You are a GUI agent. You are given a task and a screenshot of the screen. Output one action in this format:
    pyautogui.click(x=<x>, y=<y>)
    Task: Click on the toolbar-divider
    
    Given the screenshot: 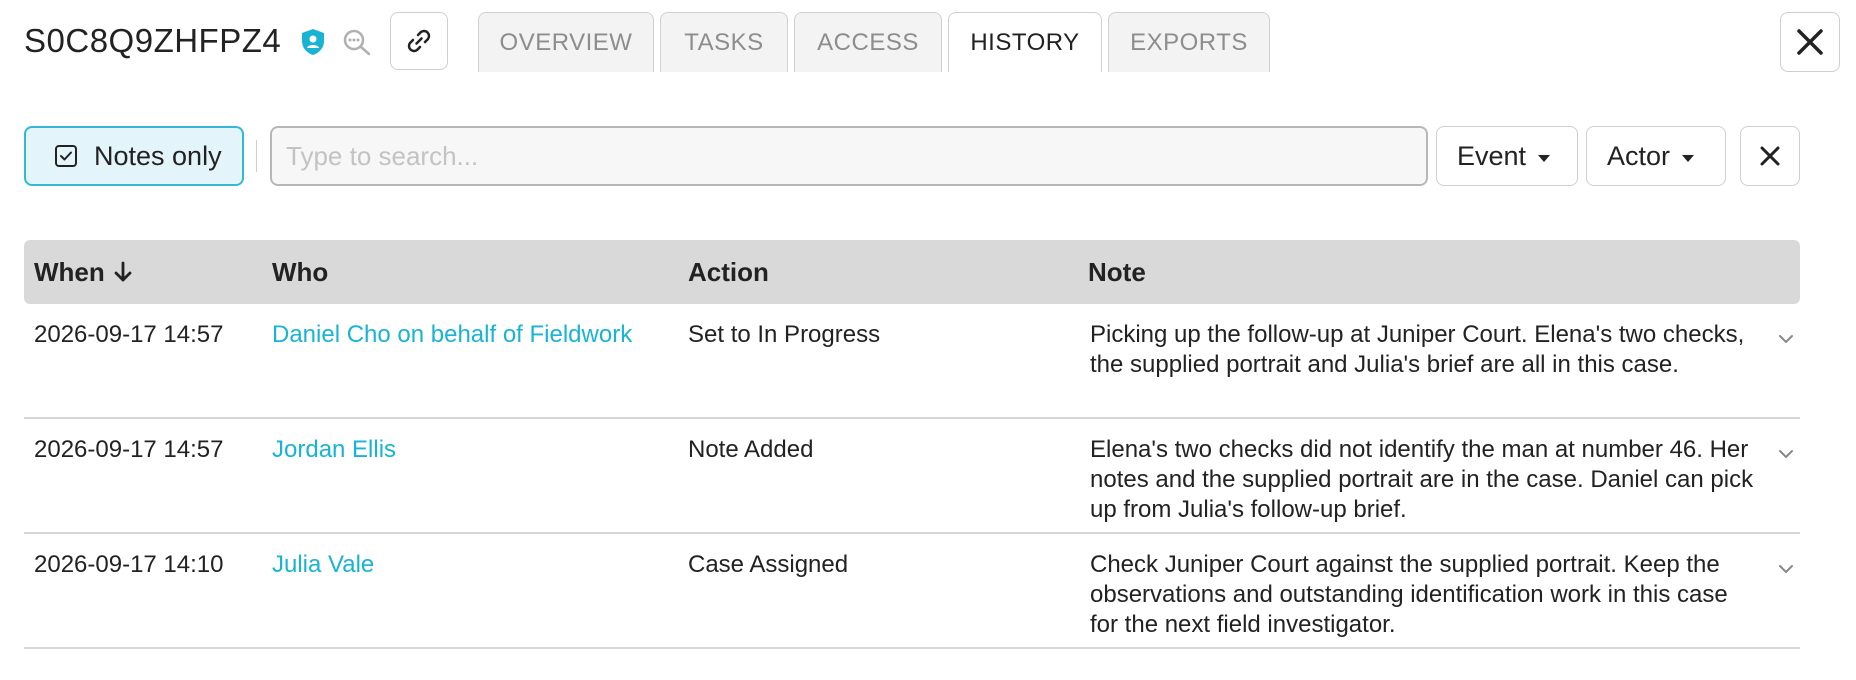 What is the action you would take?
    pyautogui.click(x=256, y=156)
    